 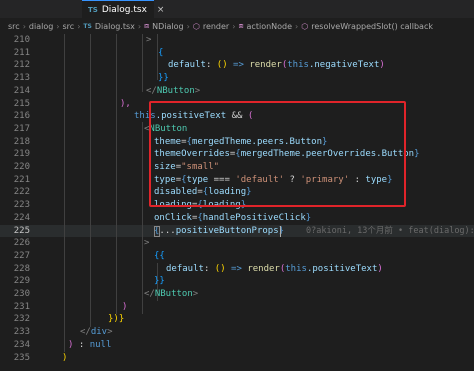 I want to click on line-number: 232, so click(x=21, y=319).